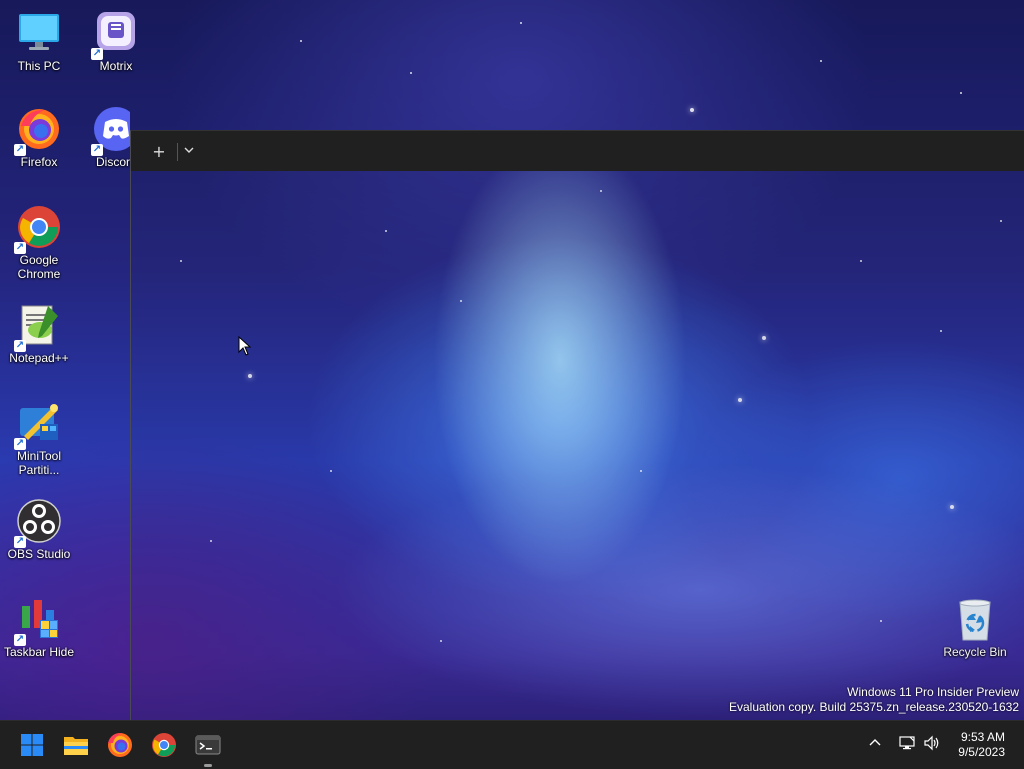  I want to click on desktop-icon-firefox: ↗ Firefox, so click(39, 137).